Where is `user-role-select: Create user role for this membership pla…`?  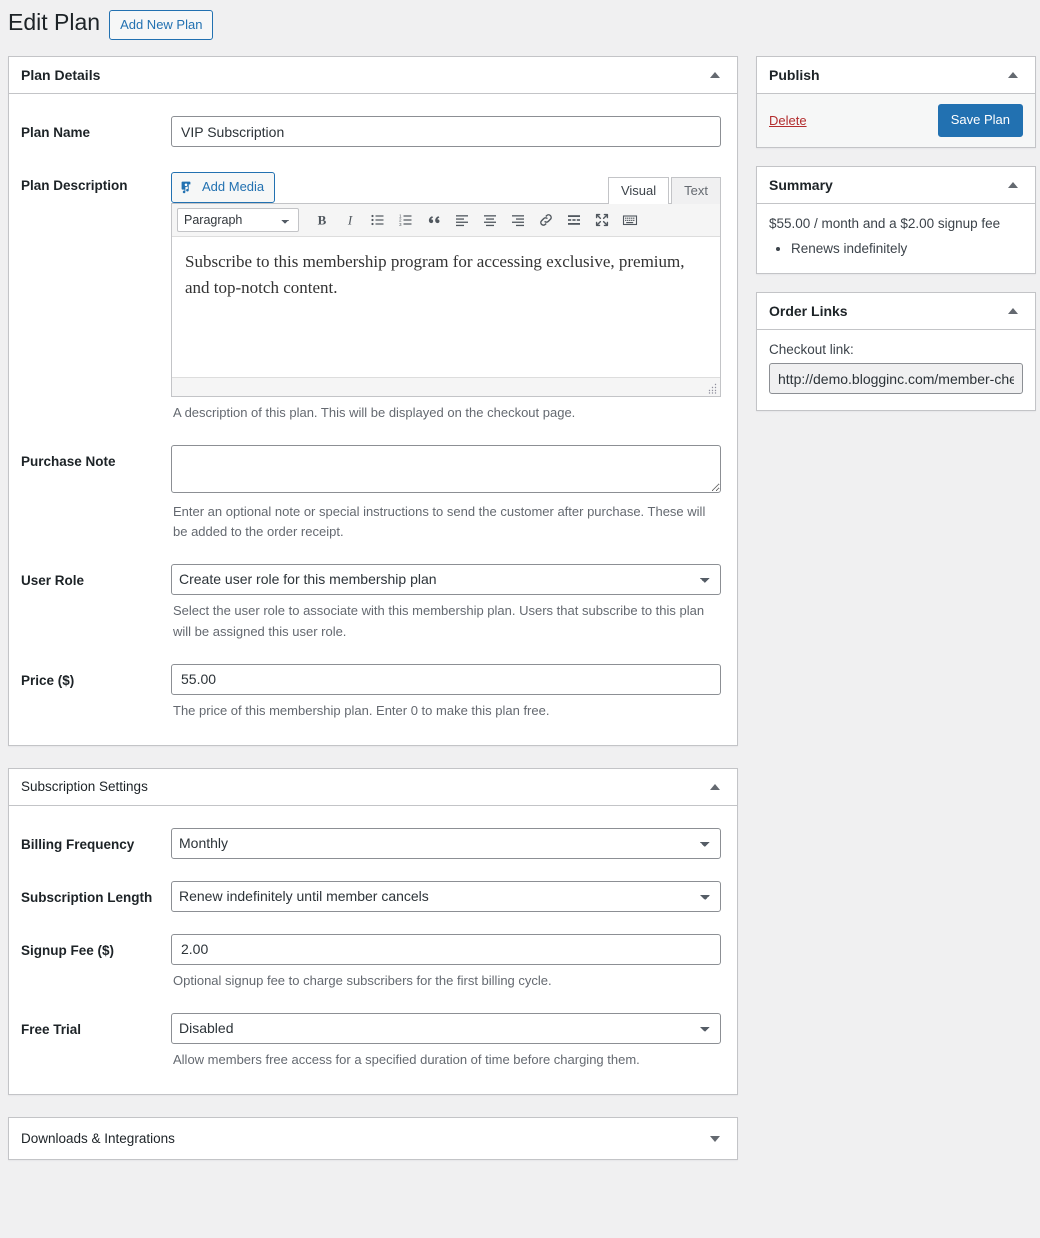 user-role-select: Create user role for this membership pla… is located at coordinates (446, 580).